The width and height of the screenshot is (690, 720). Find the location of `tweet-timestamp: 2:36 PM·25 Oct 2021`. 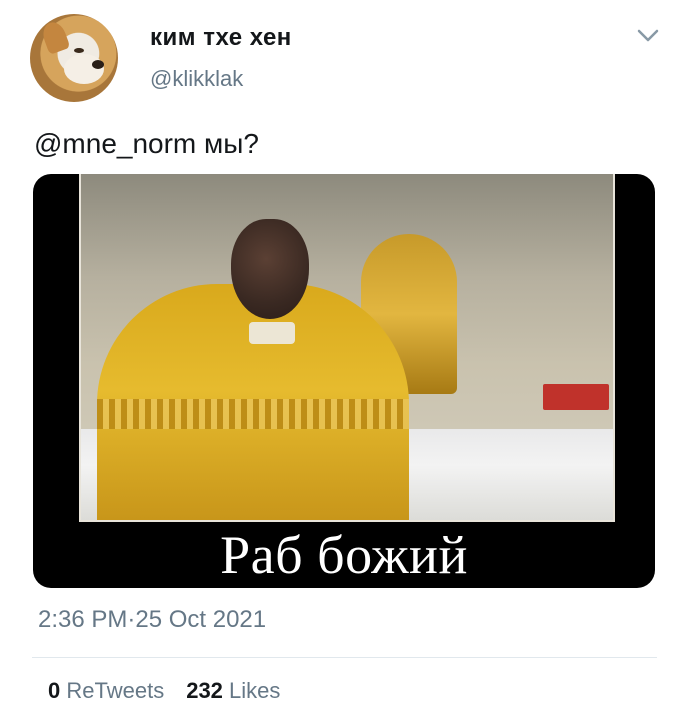

tweet-timestamp: 2:36 PM·25 Oct 2021 is located at coordinates (152, 620).